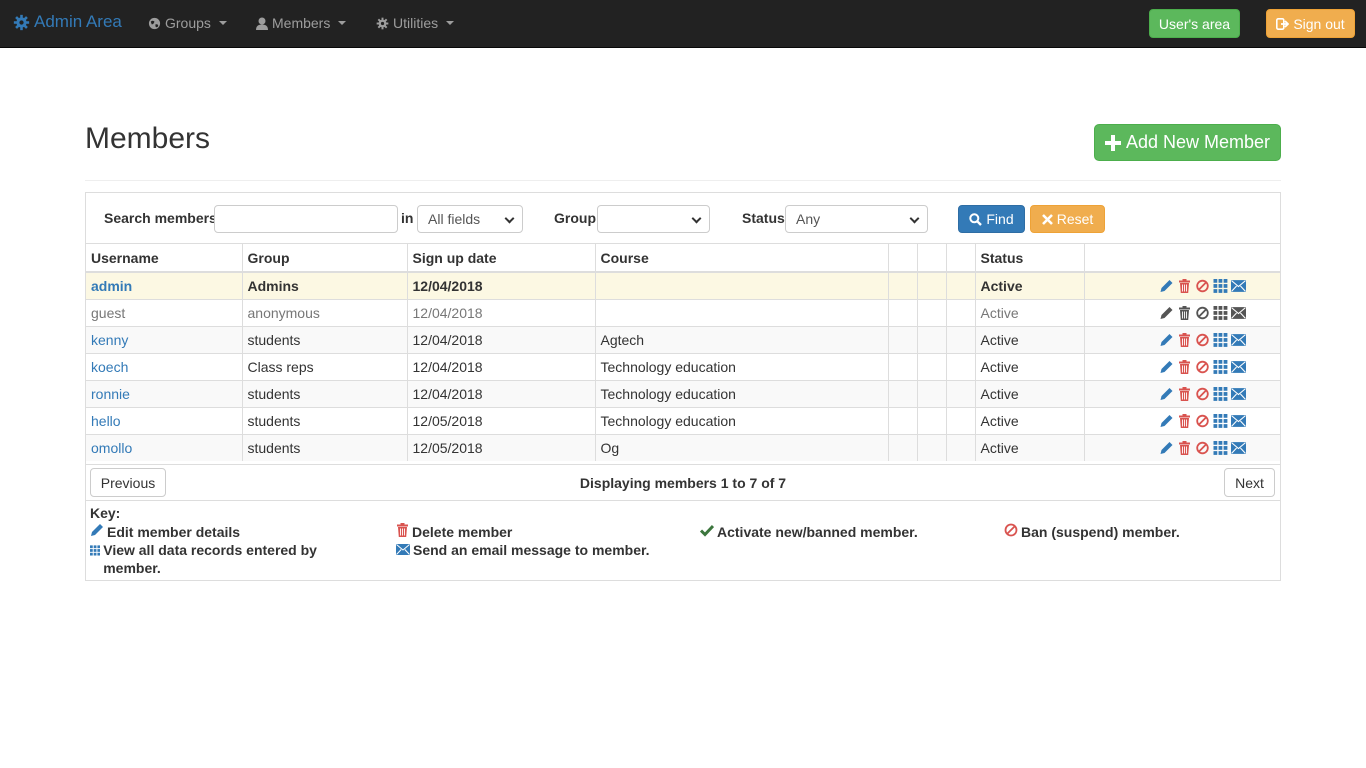 This screenshot has height=768, width=1366. Describe the element at coordinates (1029, 258) in the screenshot. I see `column-header: Status` at that location.